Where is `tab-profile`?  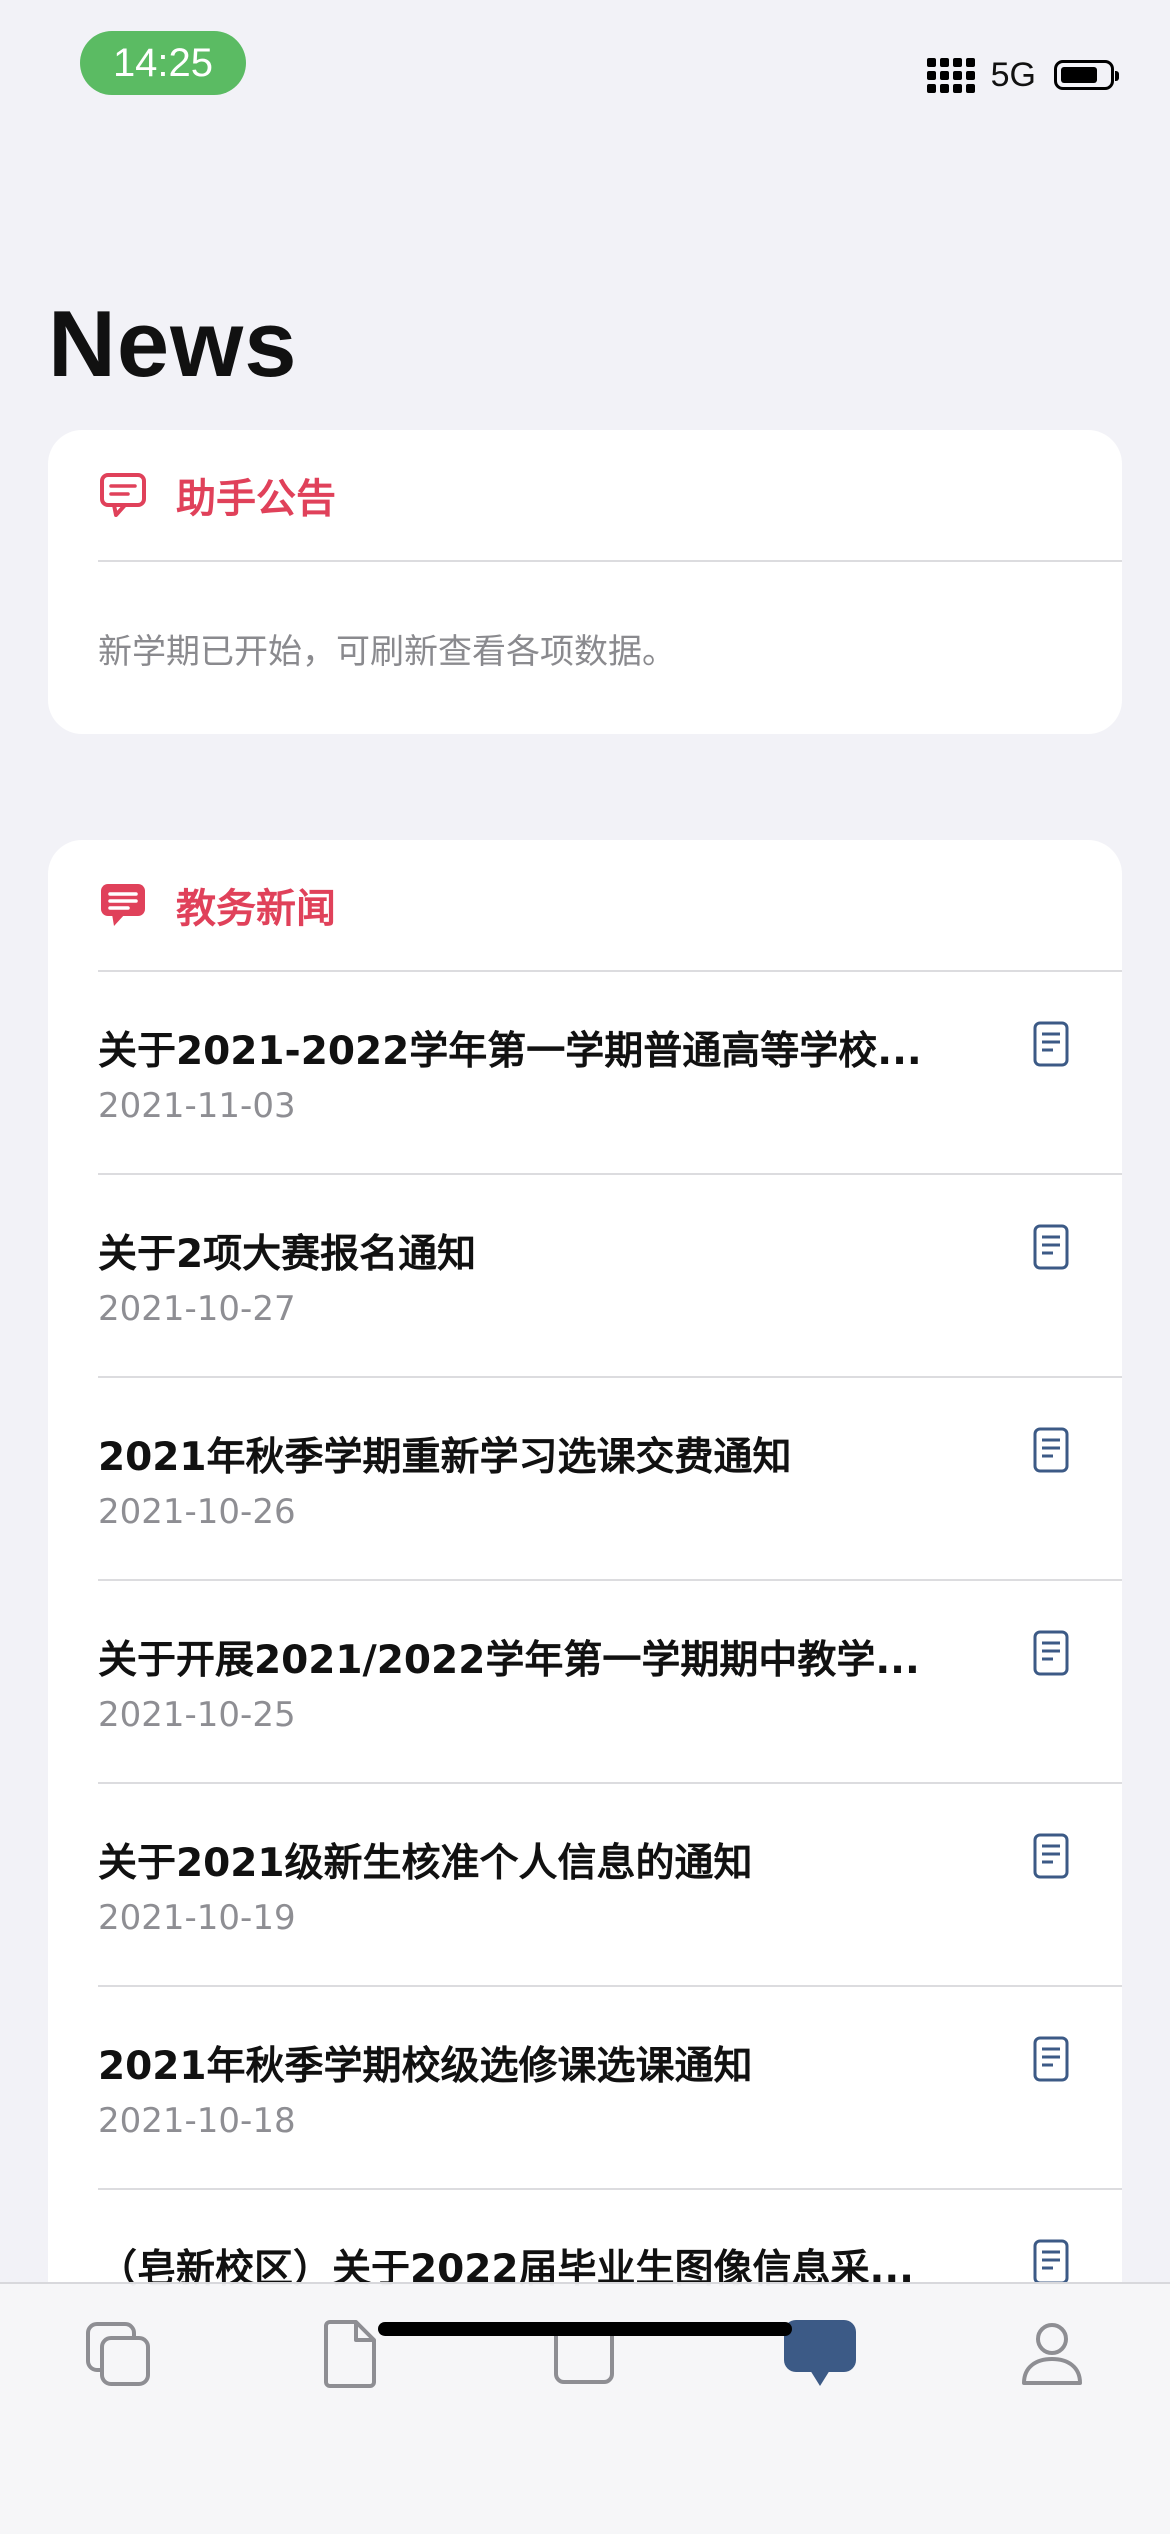
tab-profile is located at coordinates (1052, 2354).